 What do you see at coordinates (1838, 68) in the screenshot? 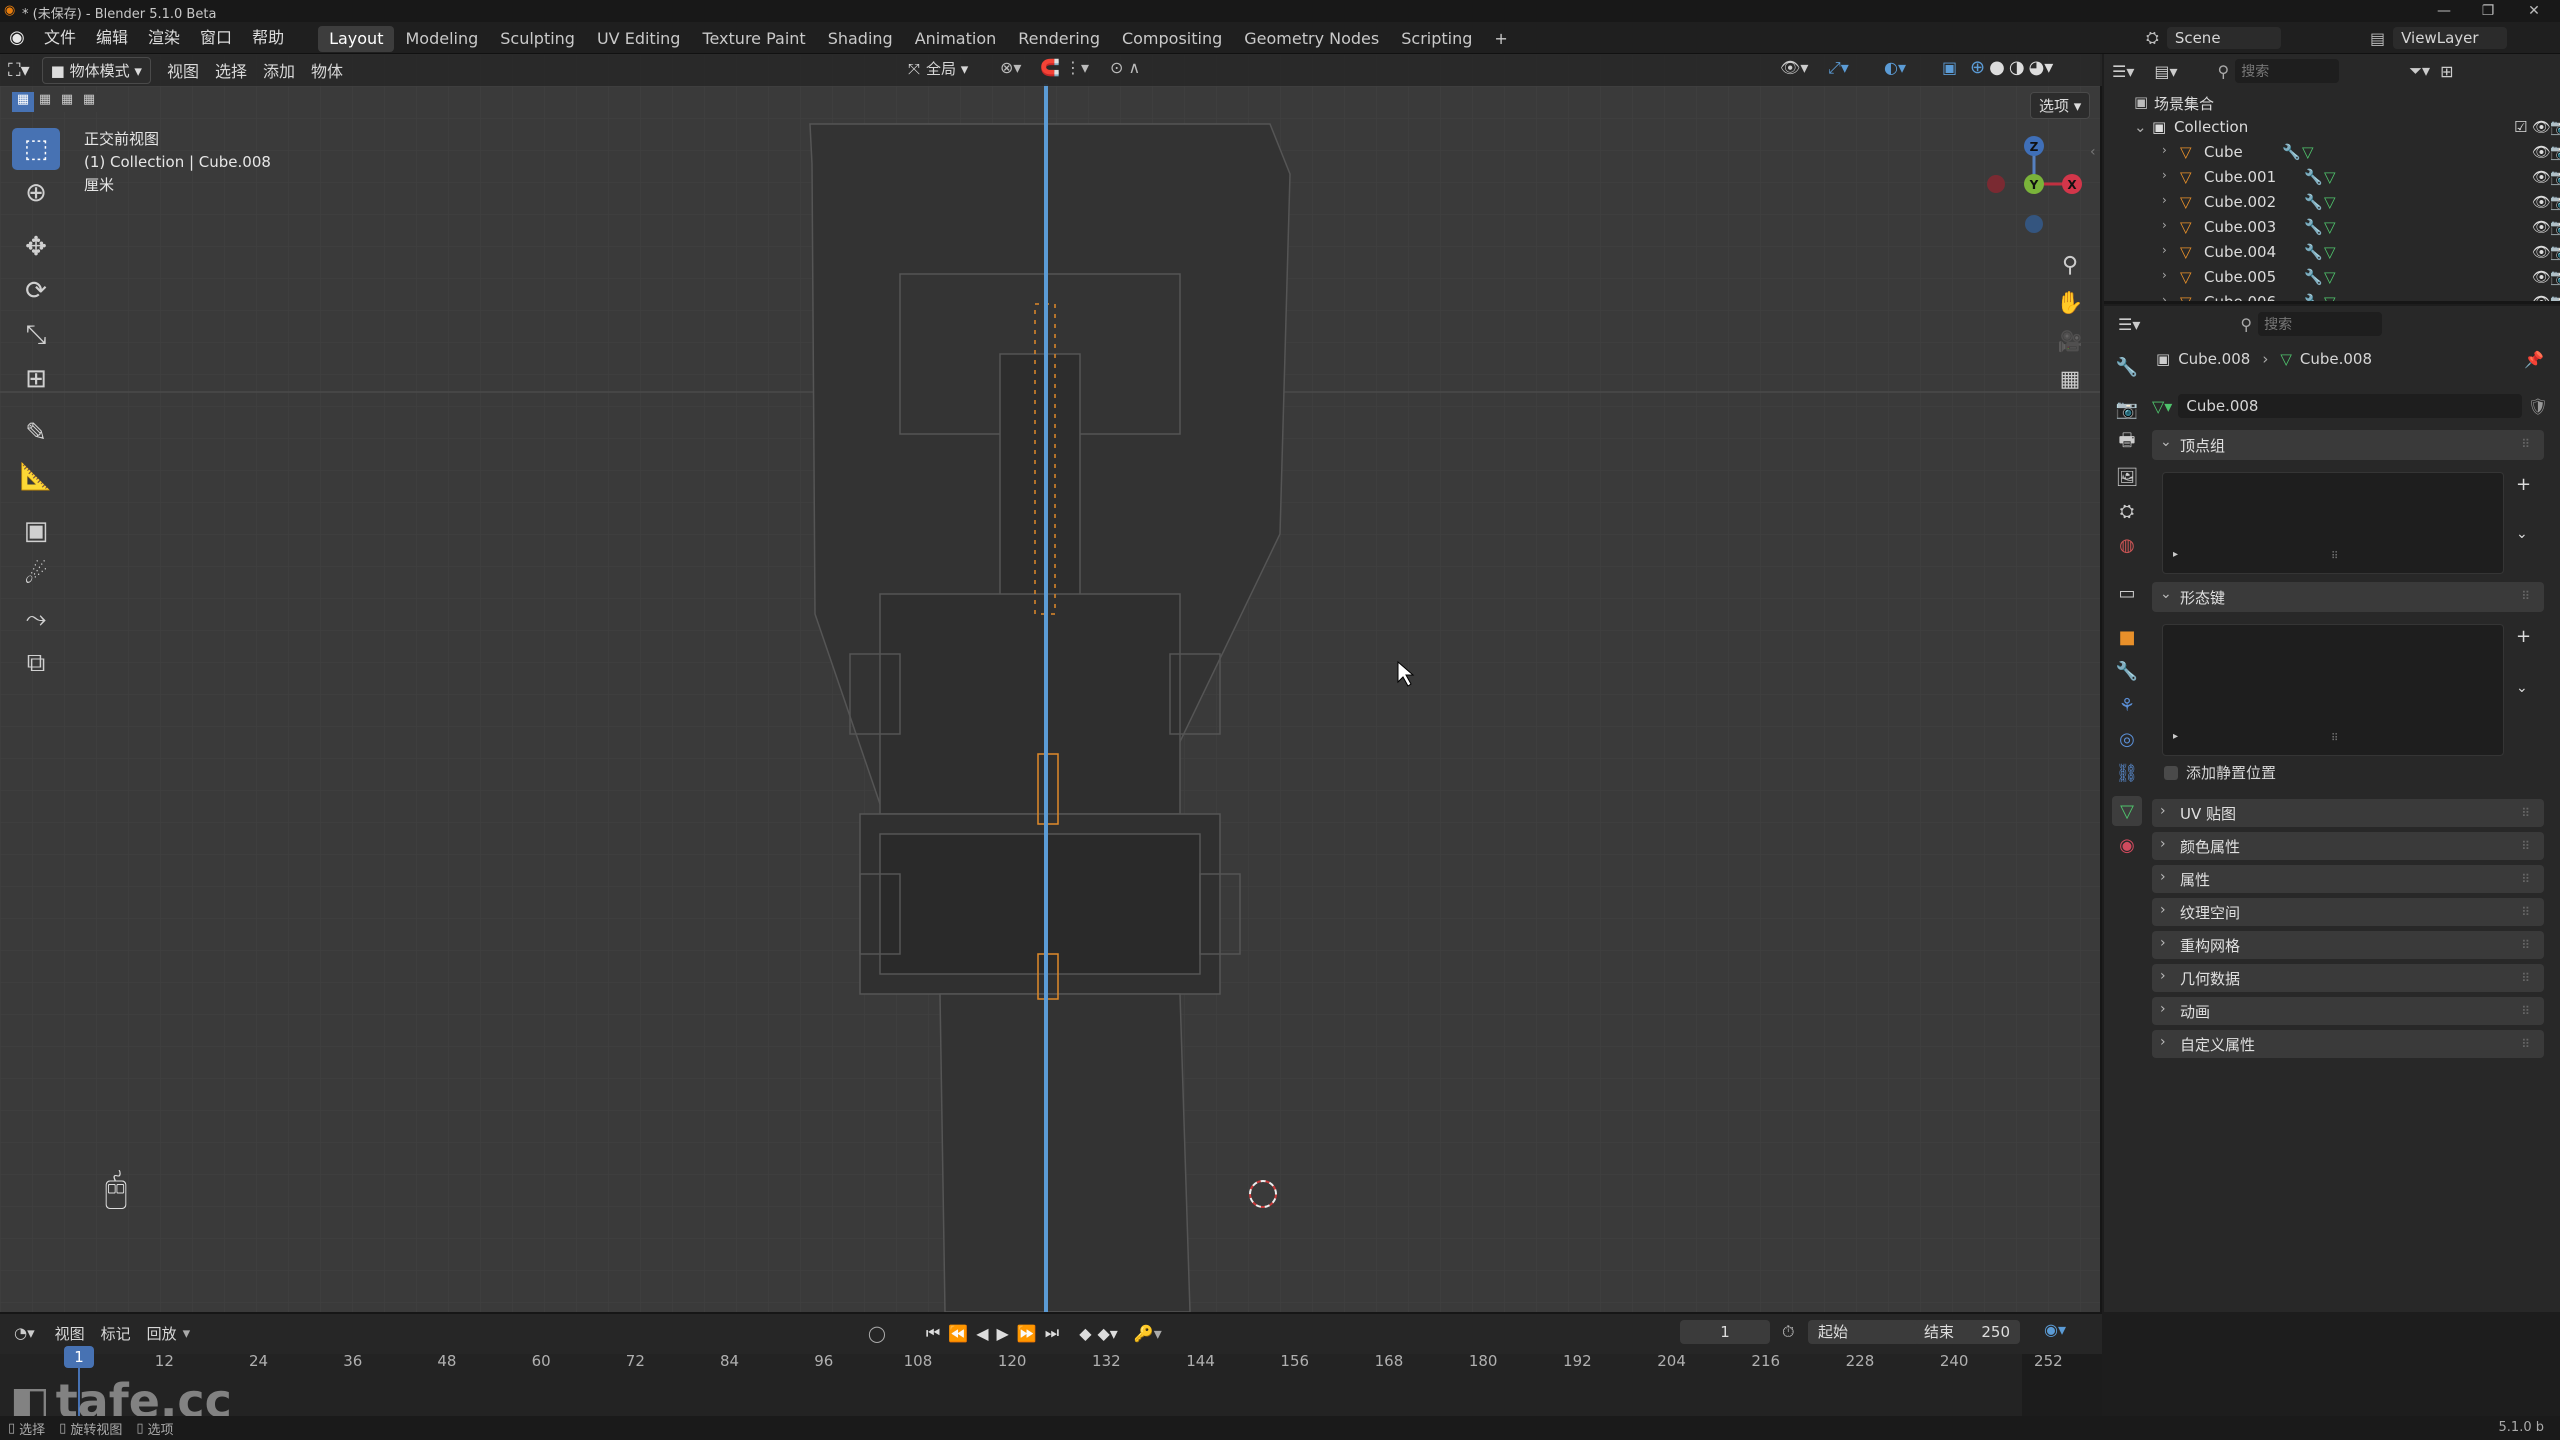
I see `gizmo-toggle-icon: ⤢▾` at bounding box center [1838, 68].